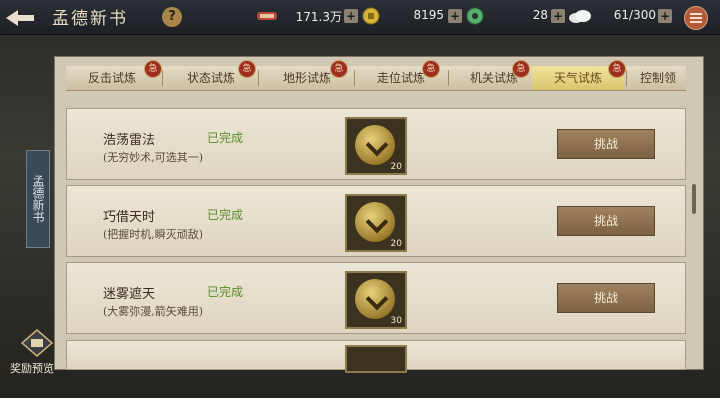  I want to click on jade-icon, so click(475, 16).